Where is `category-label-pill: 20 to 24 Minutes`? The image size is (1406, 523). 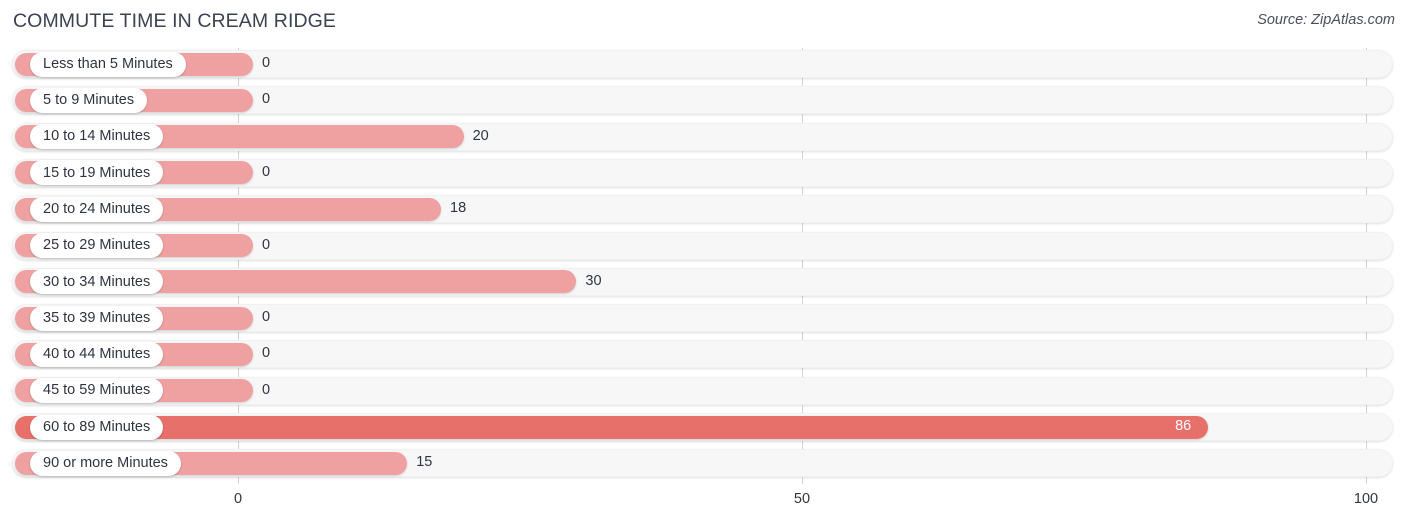
category-label-pill: 20 to 24 Minutes is located at coordinates (97, 209).